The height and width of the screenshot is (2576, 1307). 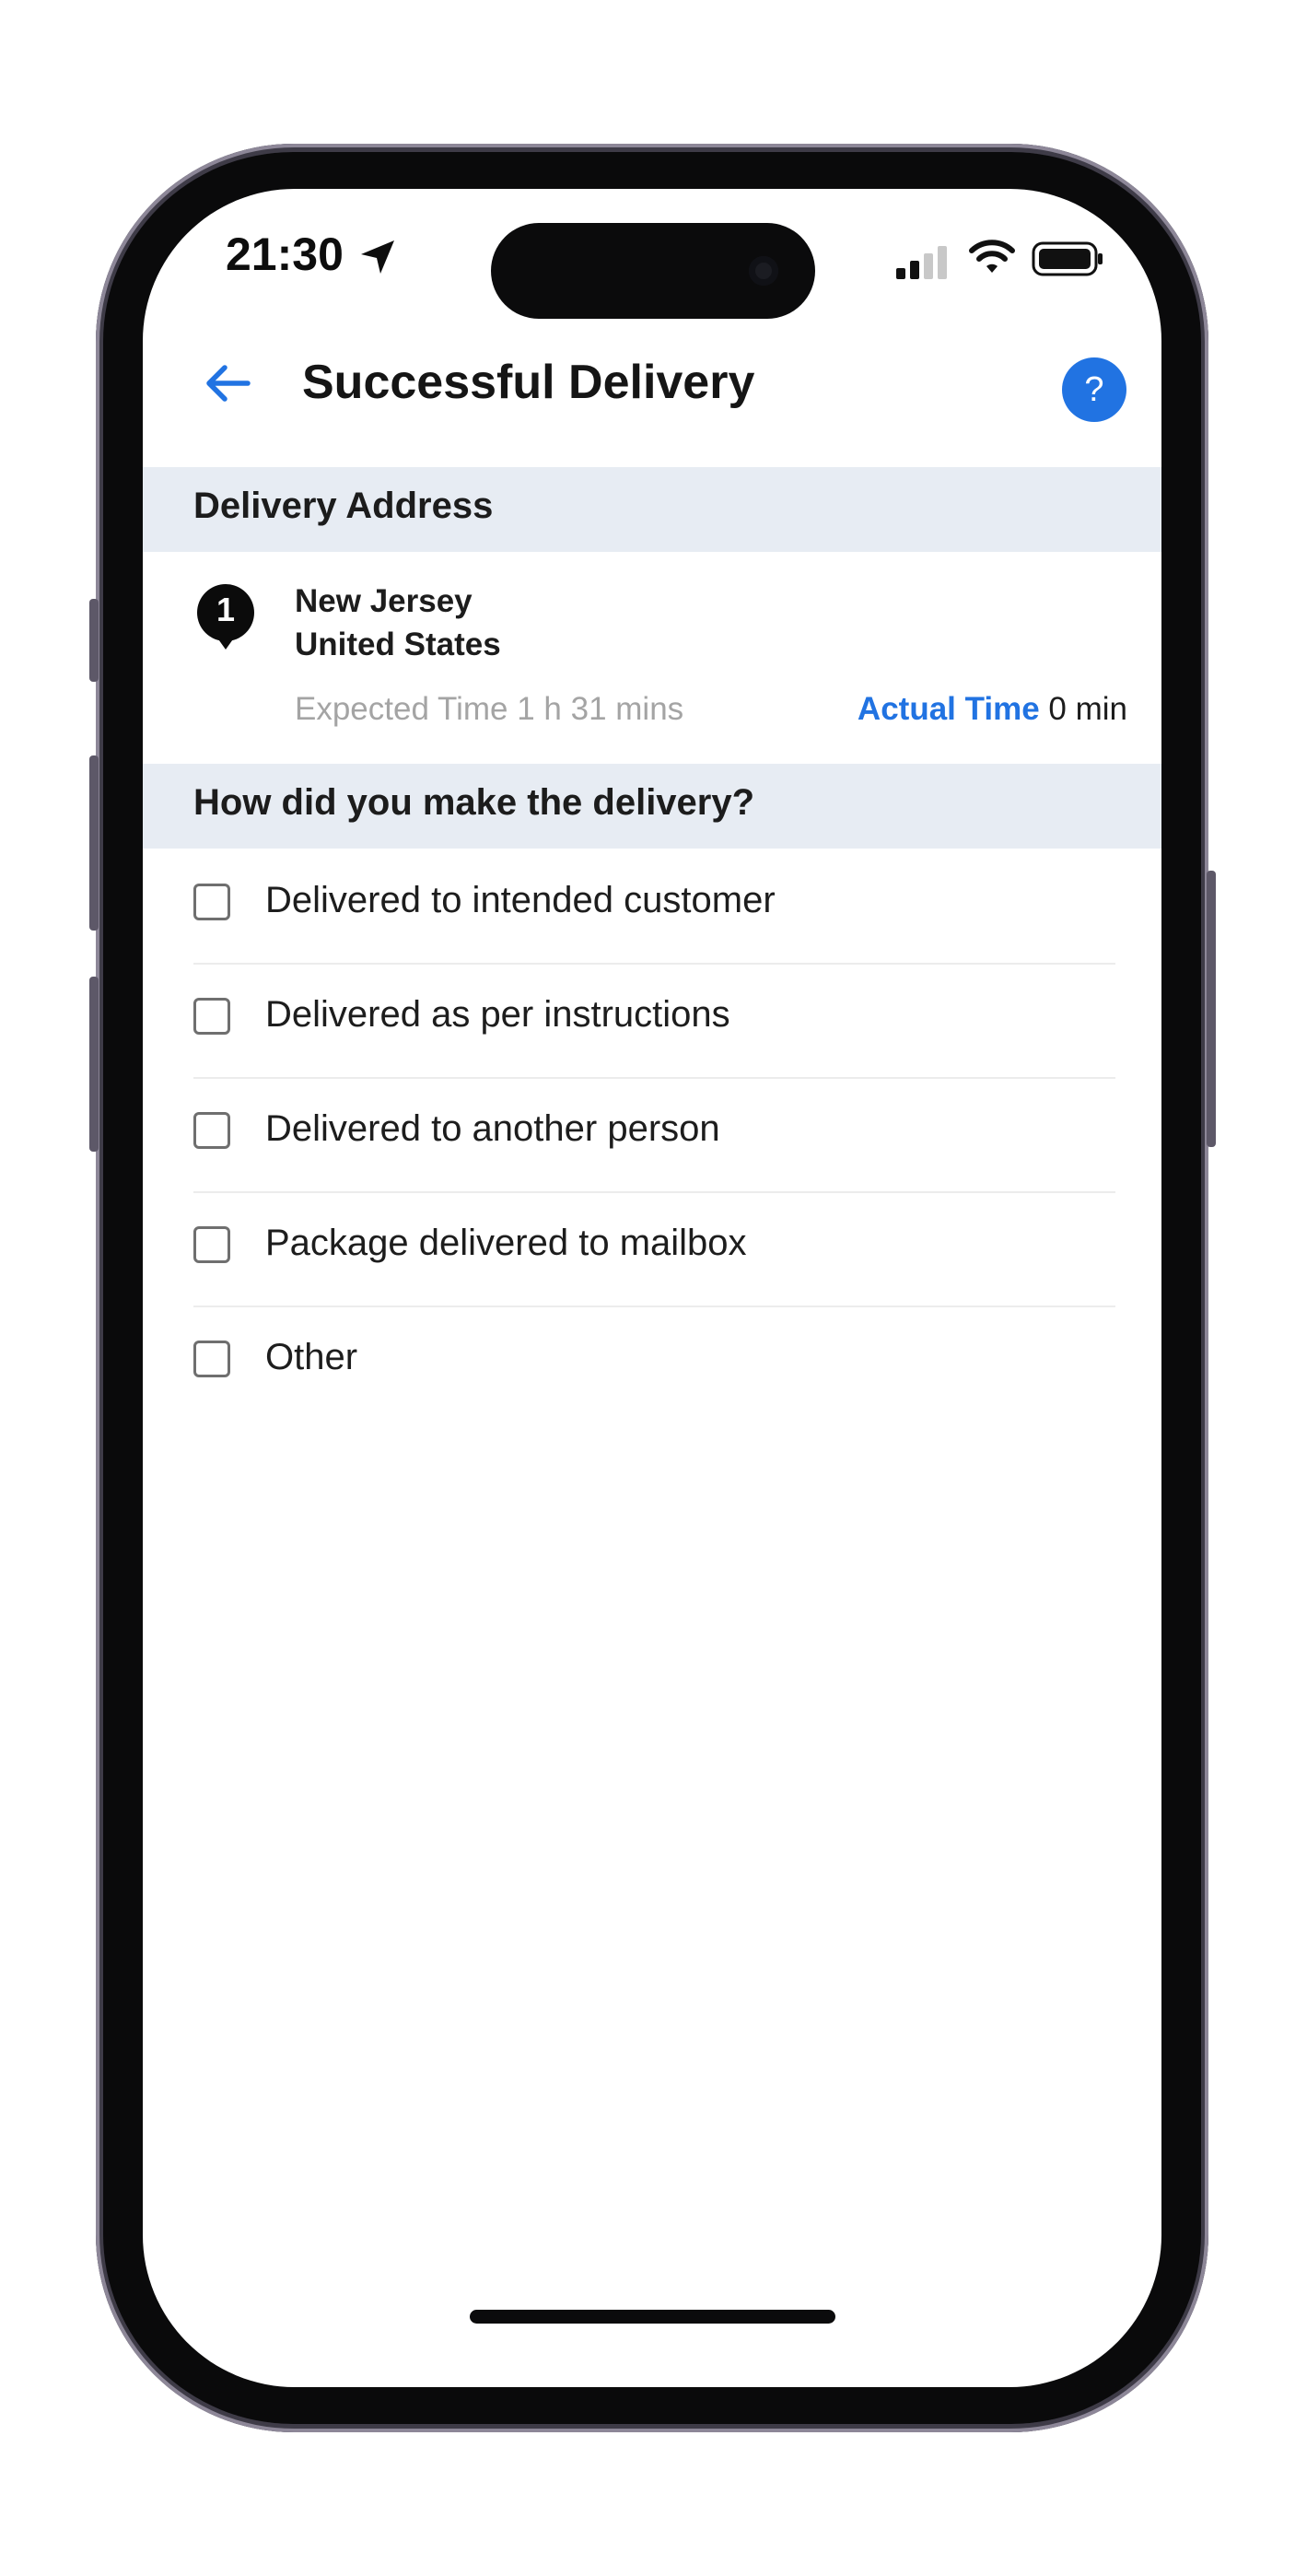 What do you see at coordinates (652, 509) in the screenshot?
I see `delivery-address-section-header: Delivery Address` at bounding box center [652, 509].